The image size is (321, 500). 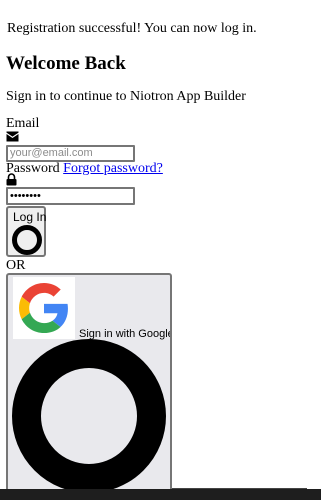 I want to click on or-divider: OR, so click(x=16, y=265).